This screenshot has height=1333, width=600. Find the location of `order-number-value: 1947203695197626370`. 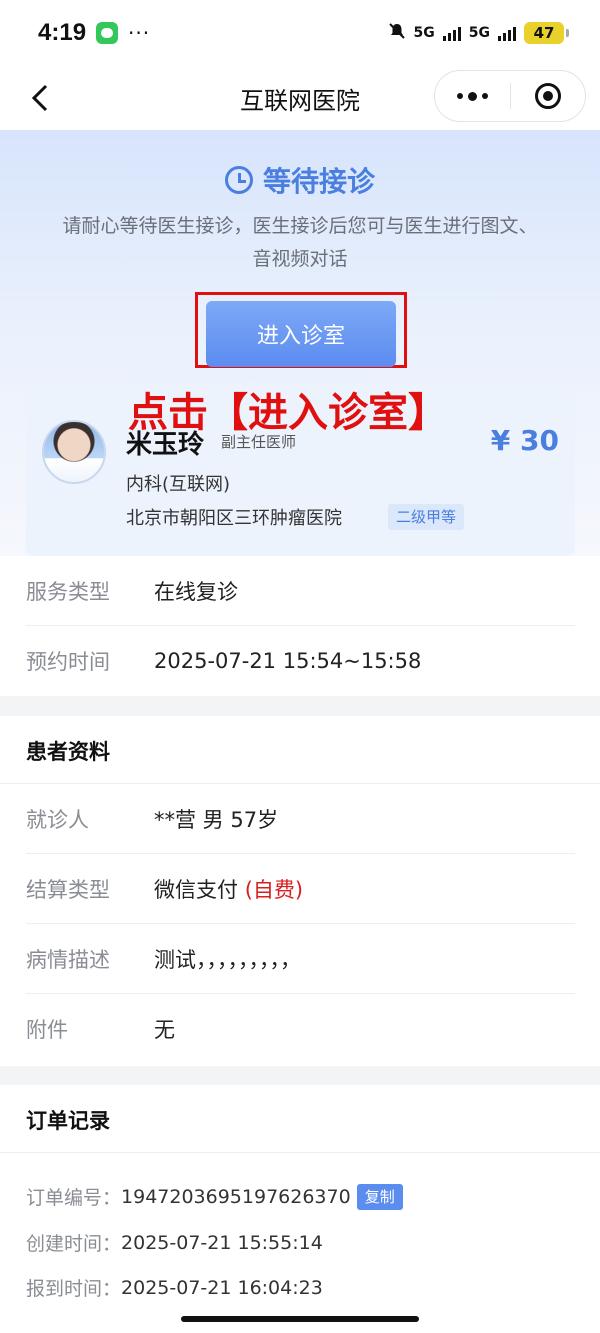

order-number-value: 1947203695197626370 is located at coordinates (236, 1196).